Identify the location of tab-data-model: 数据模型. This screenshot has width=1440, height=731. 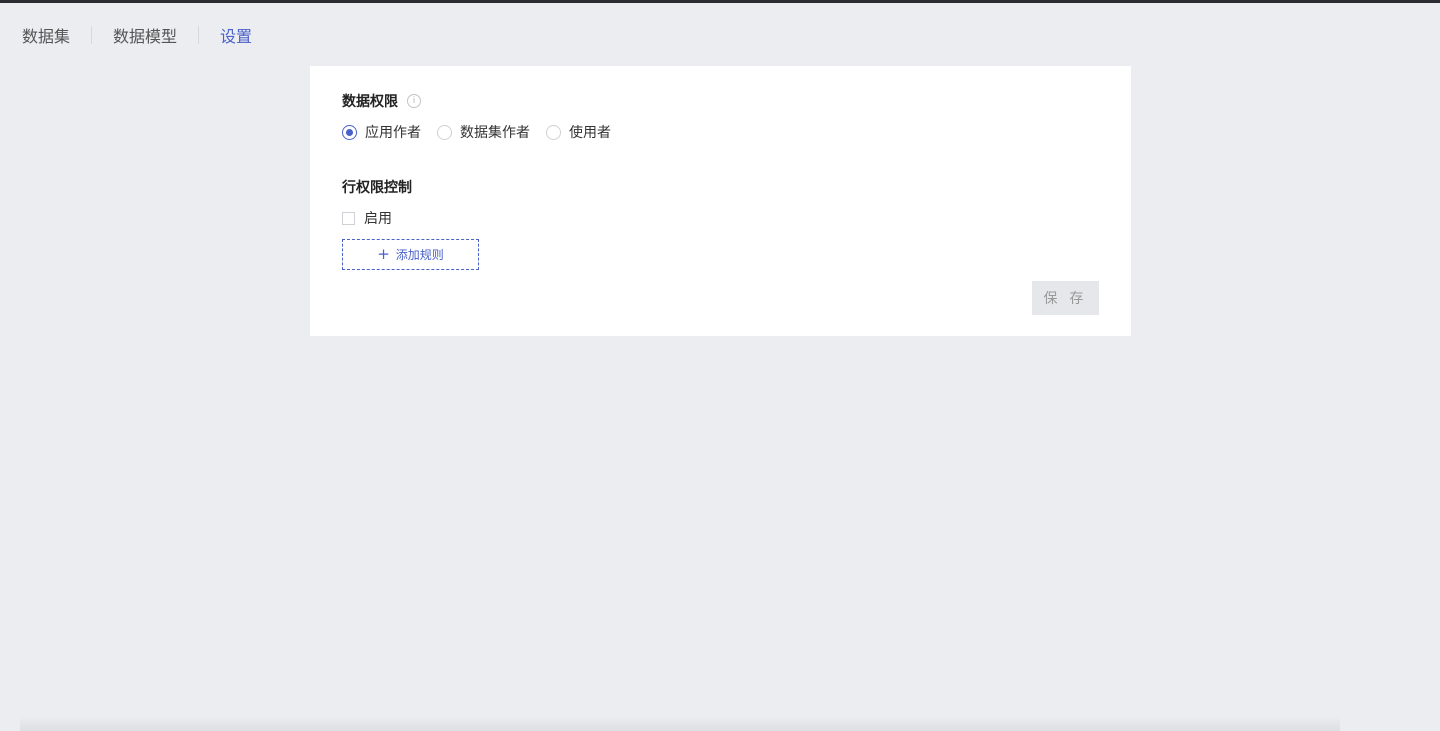
(145, 35).